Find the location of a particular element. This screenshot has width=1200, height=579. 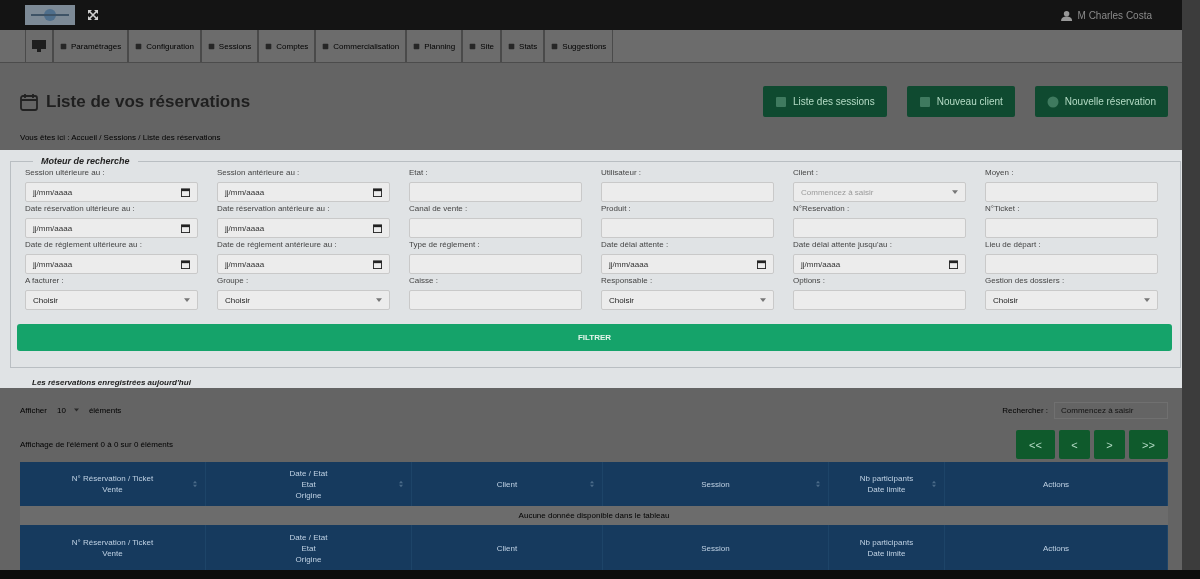

pagination-button: < is located at coordinates (1074, 444).